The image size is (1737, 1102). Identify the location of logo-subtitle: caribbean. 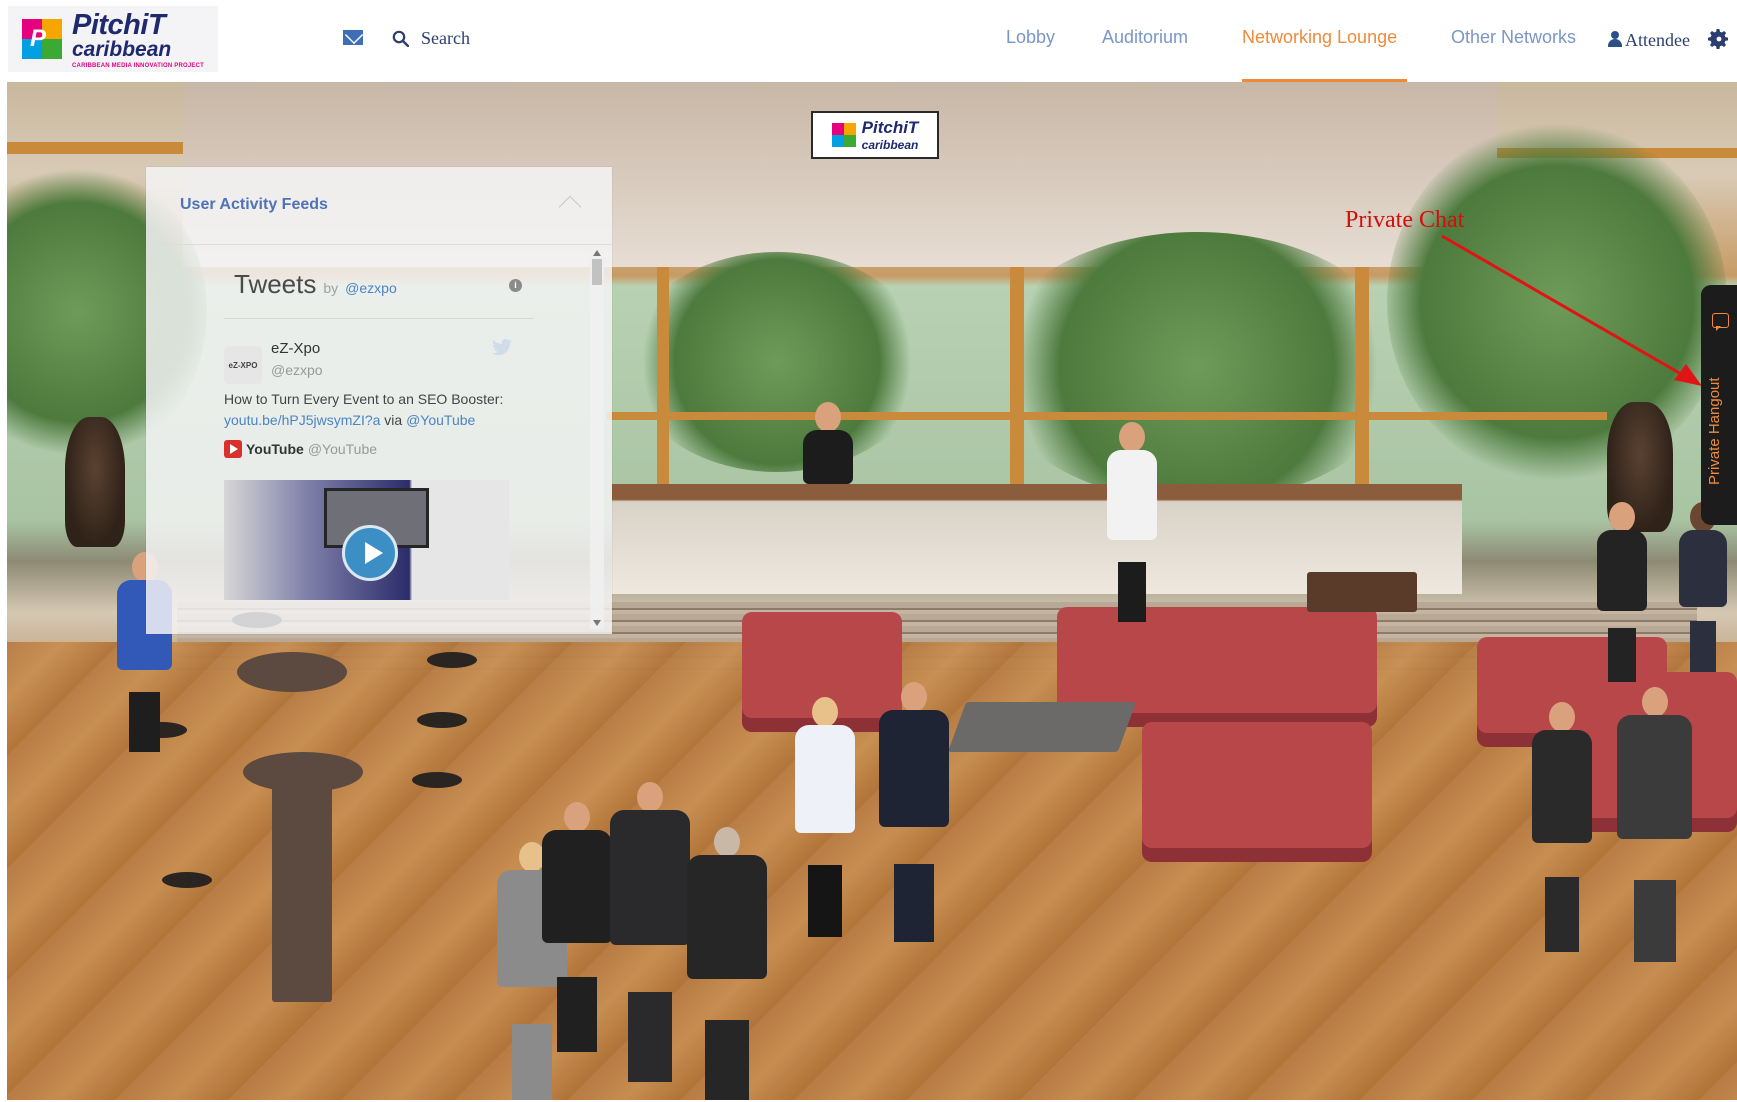
(122, 49).